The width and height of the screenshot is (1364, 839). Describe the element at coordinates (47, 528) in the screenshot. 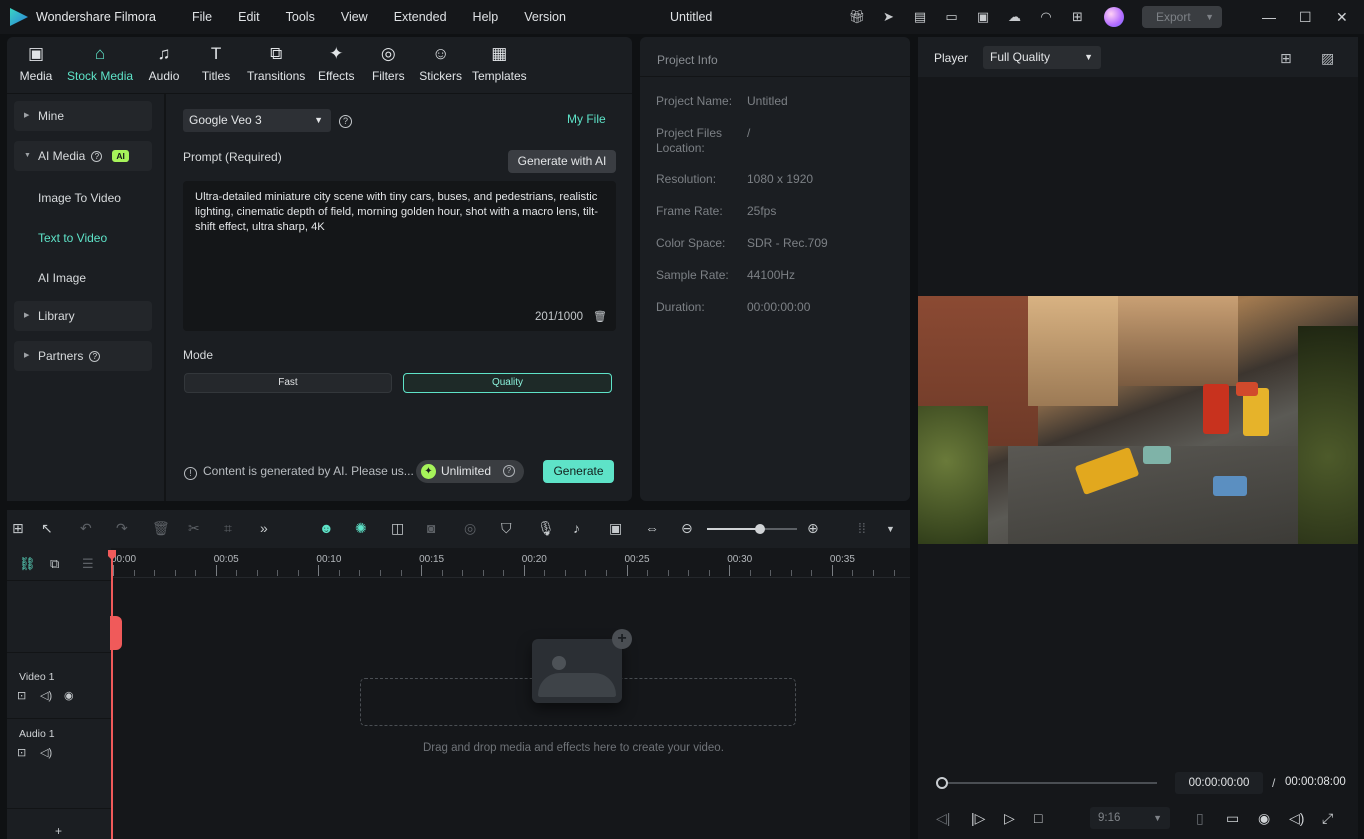

I see `select-tool-icon: ↖` at that location.